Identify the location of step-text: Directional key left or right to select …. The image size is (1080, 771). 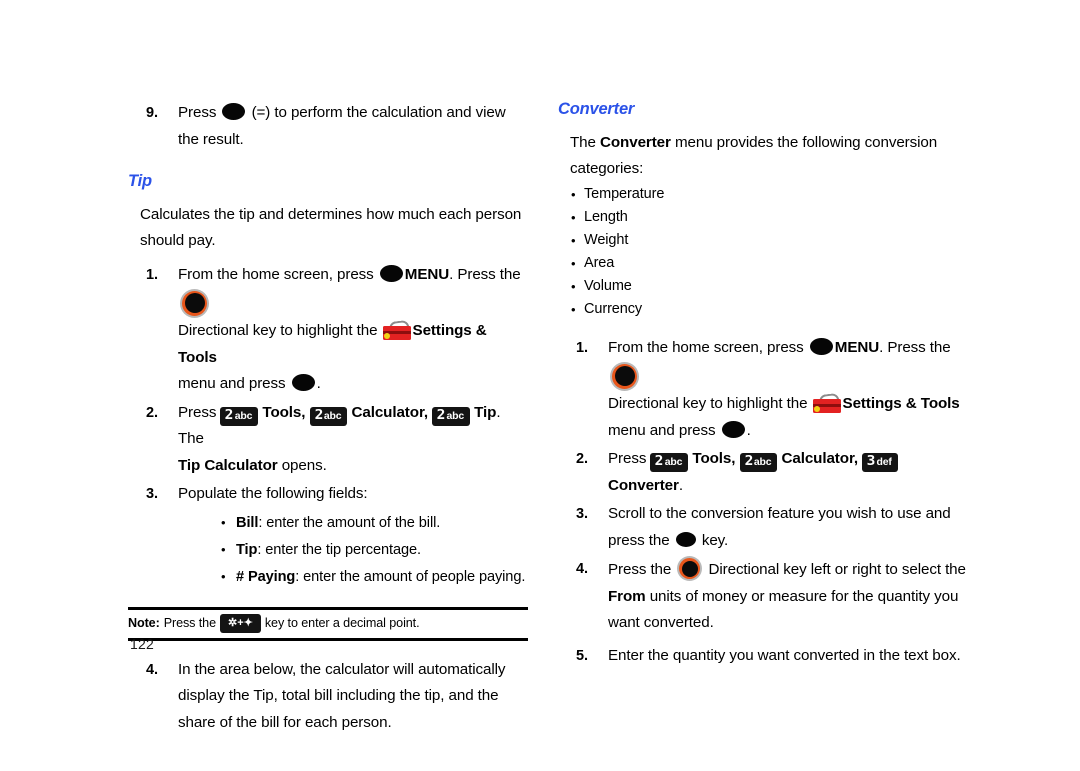
(835, 569).